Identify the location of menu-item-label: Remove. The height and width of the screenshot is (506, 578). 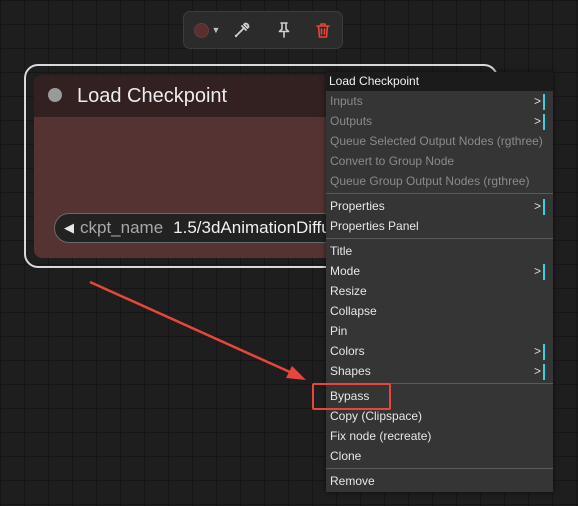
(352, 481).